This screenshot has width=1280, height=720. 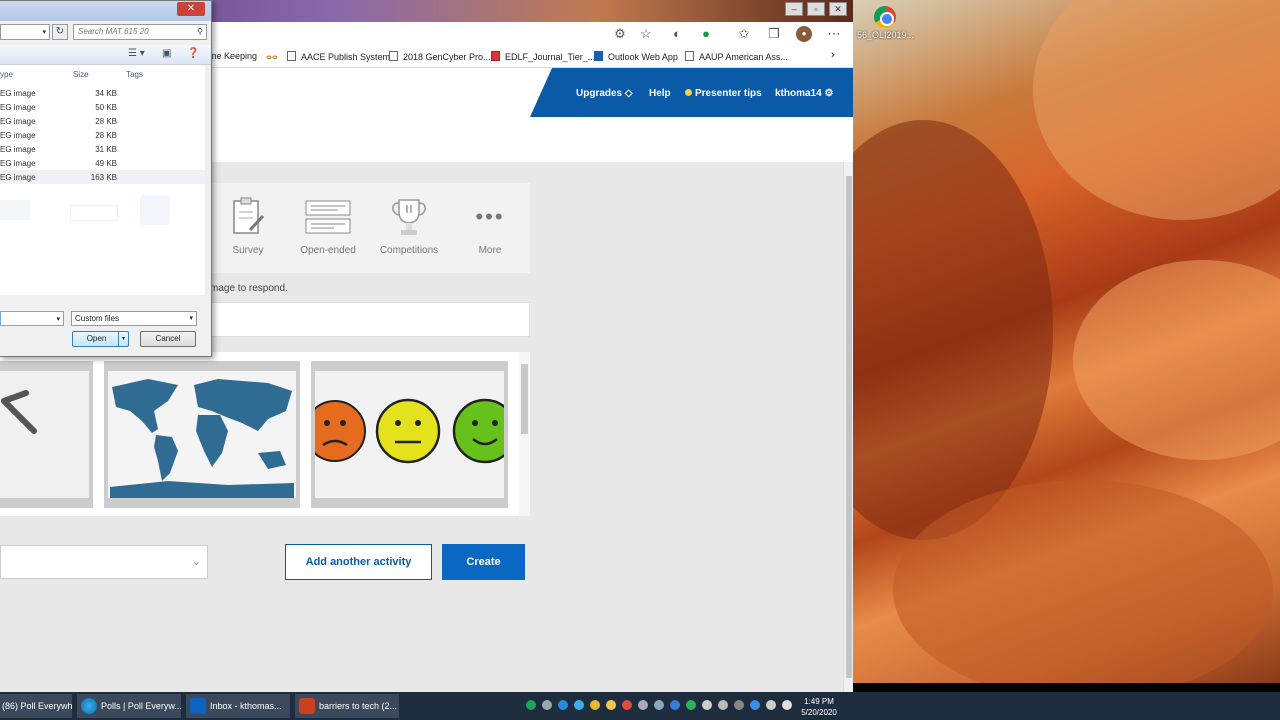 I want to click on preview-pane-icon: ▣, so click(x=166, y=53).